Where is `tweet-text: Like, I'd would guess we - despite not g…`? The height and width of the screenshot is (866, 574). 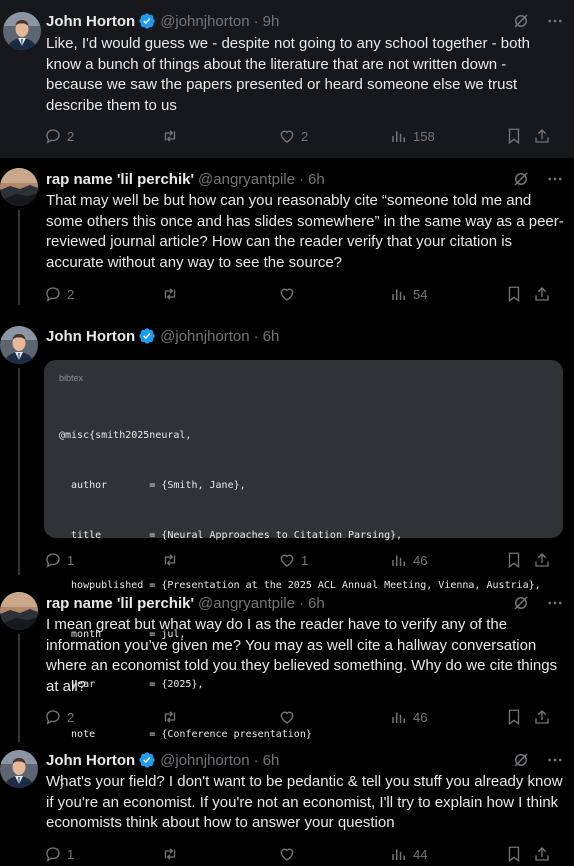
tweet-text: Like, I'd would guess we - despite not g… is located at coordinates (288, 74).